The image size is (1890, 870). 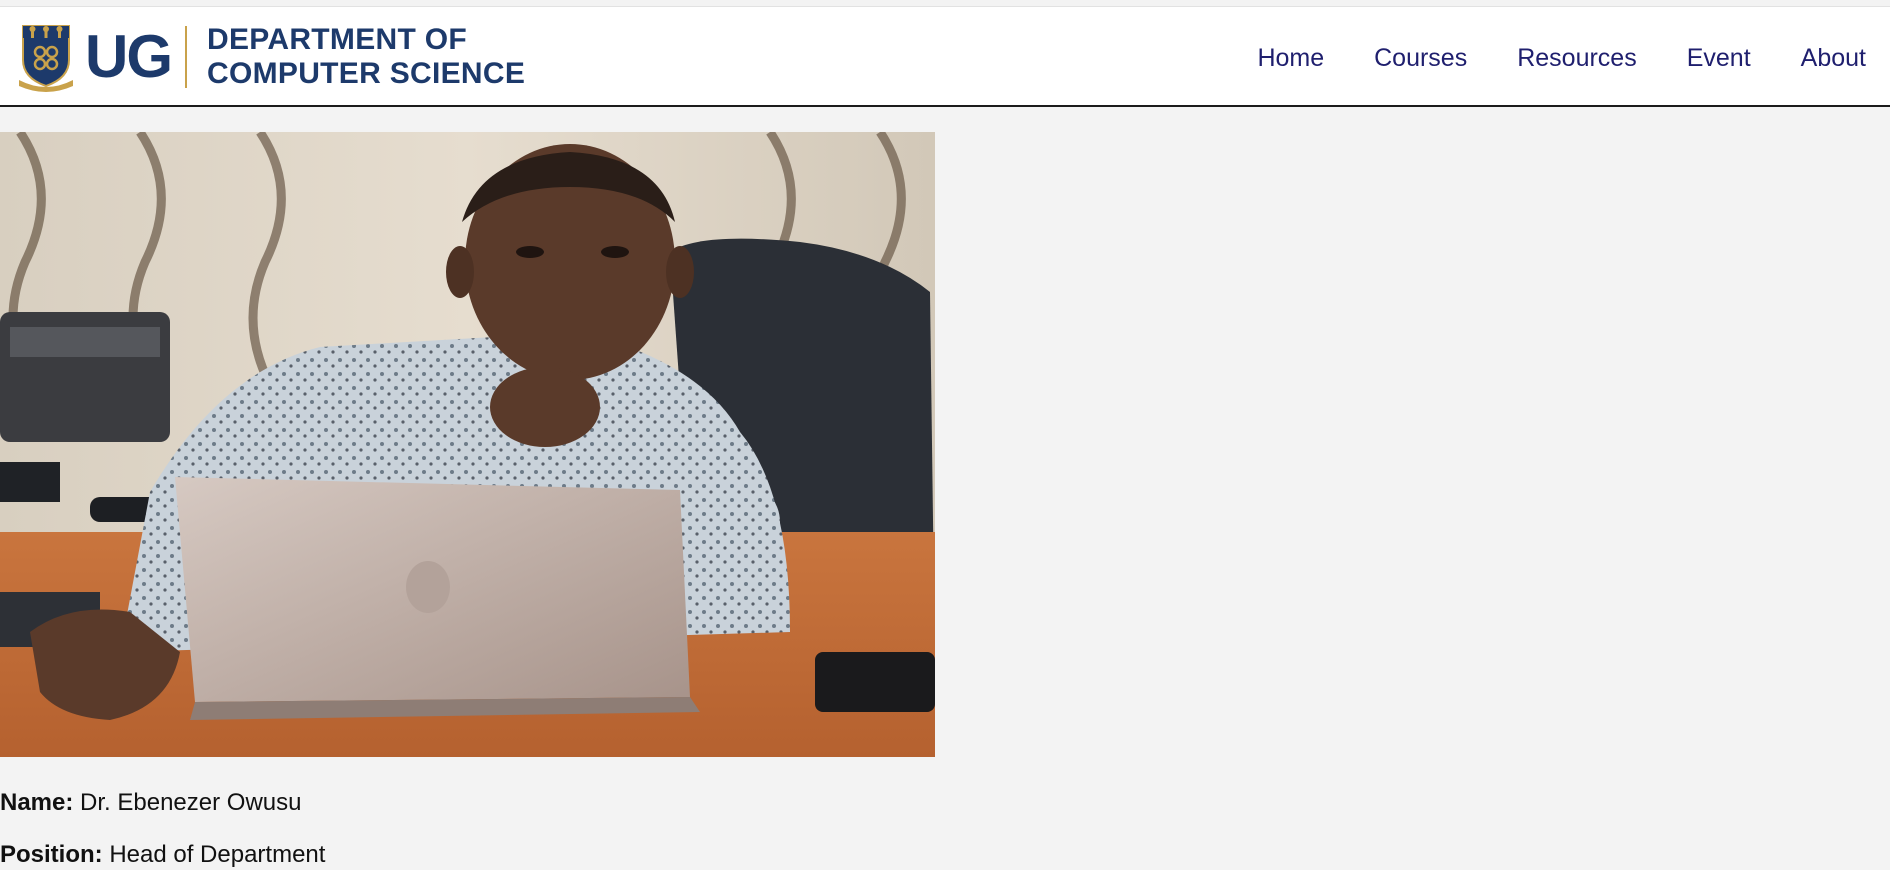 I want to click on logo-divider, so click(x=186, y=57).